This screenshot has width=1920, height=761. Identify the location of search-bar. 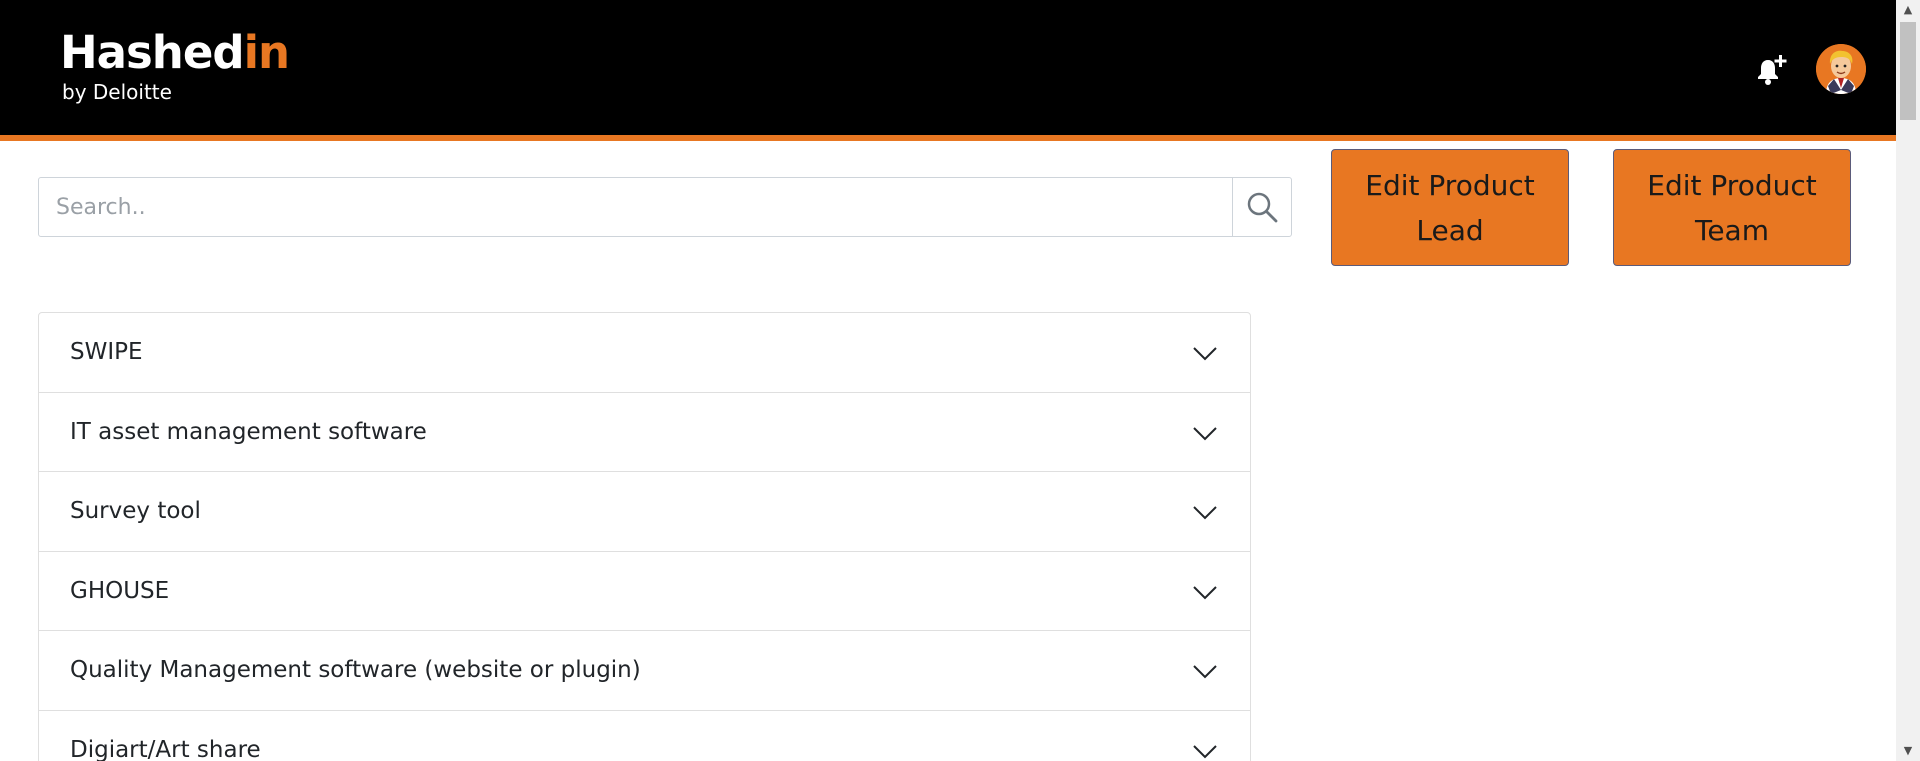
(665, 207).